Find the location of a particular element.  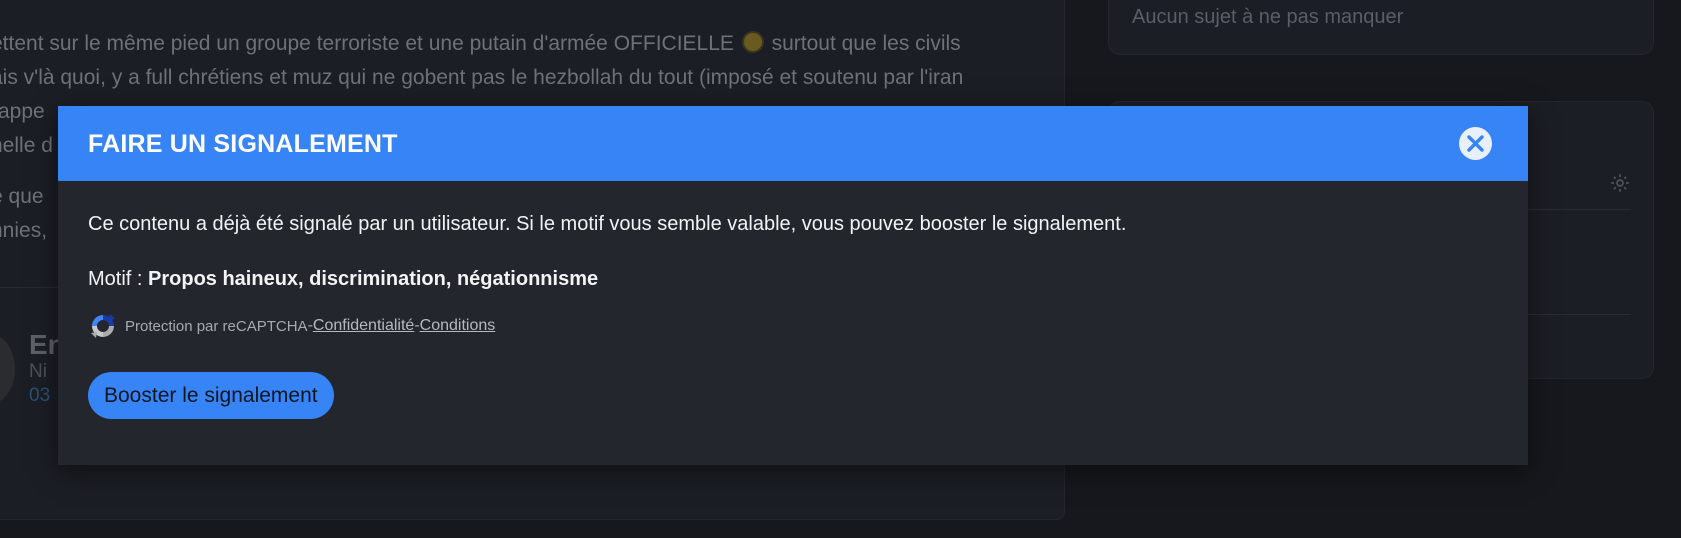

recaptcha-icon is located at coordinates (103, 326).